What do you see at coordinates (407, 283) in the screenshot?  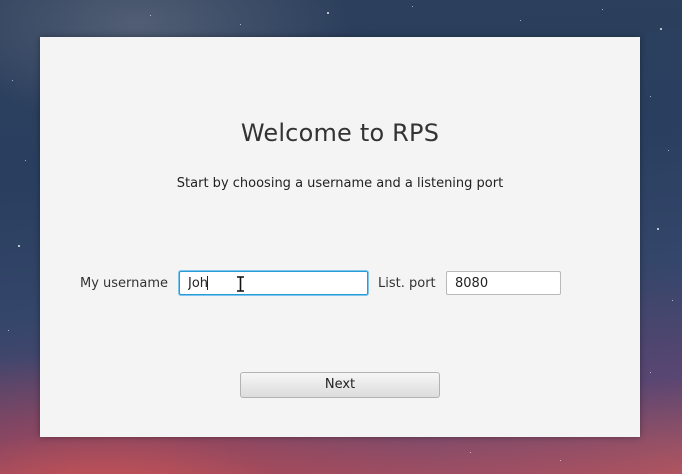 I see `port-label: List. port` at bounding box center [407, 283].